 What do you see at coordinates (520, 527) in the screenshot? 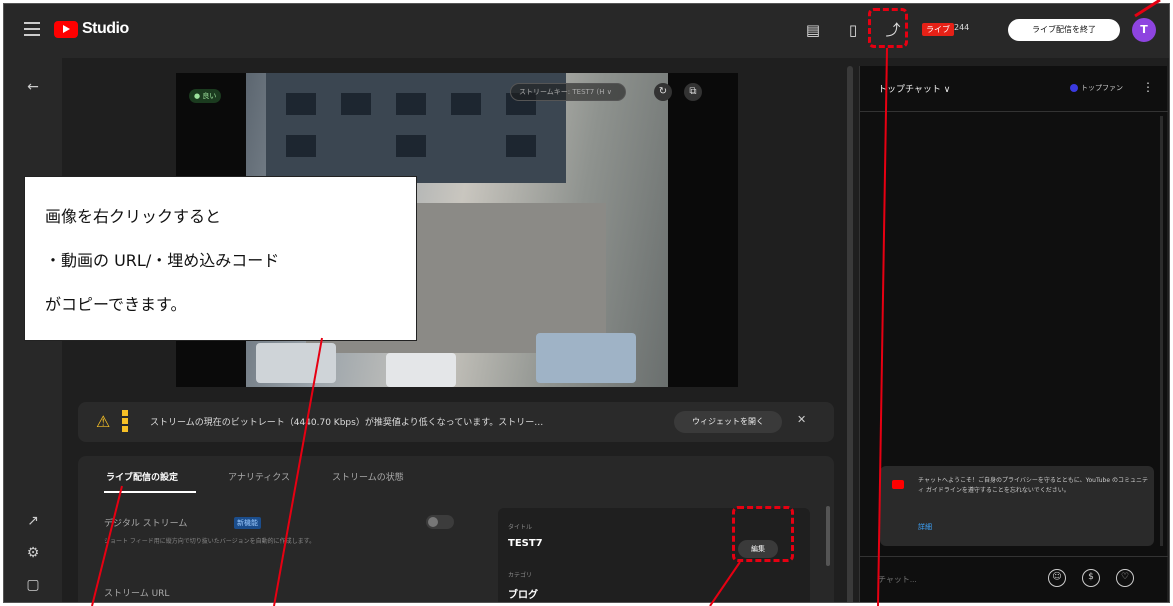
I see `title-label: タイトル` at bounding box center [520, 527].